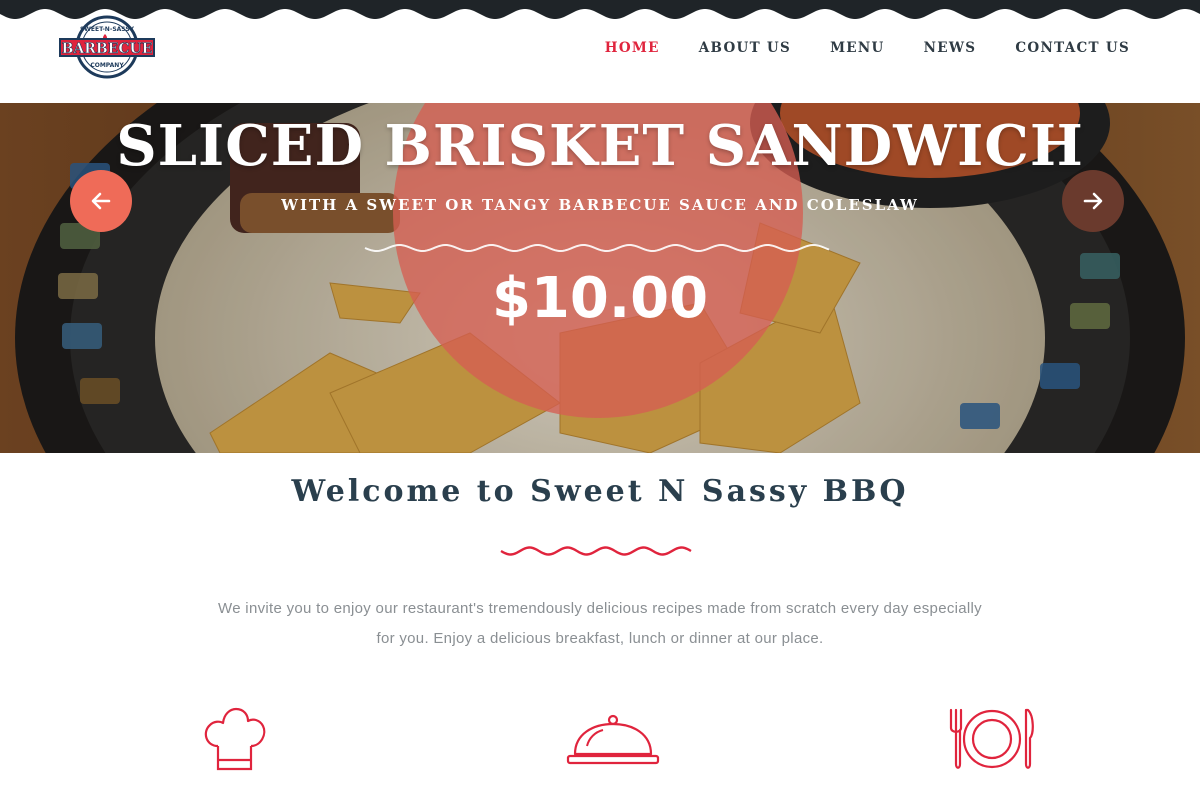  Describe the element at coordinates (600, 298) in the screenshot. I see `hero-price: $10.00` at that location.